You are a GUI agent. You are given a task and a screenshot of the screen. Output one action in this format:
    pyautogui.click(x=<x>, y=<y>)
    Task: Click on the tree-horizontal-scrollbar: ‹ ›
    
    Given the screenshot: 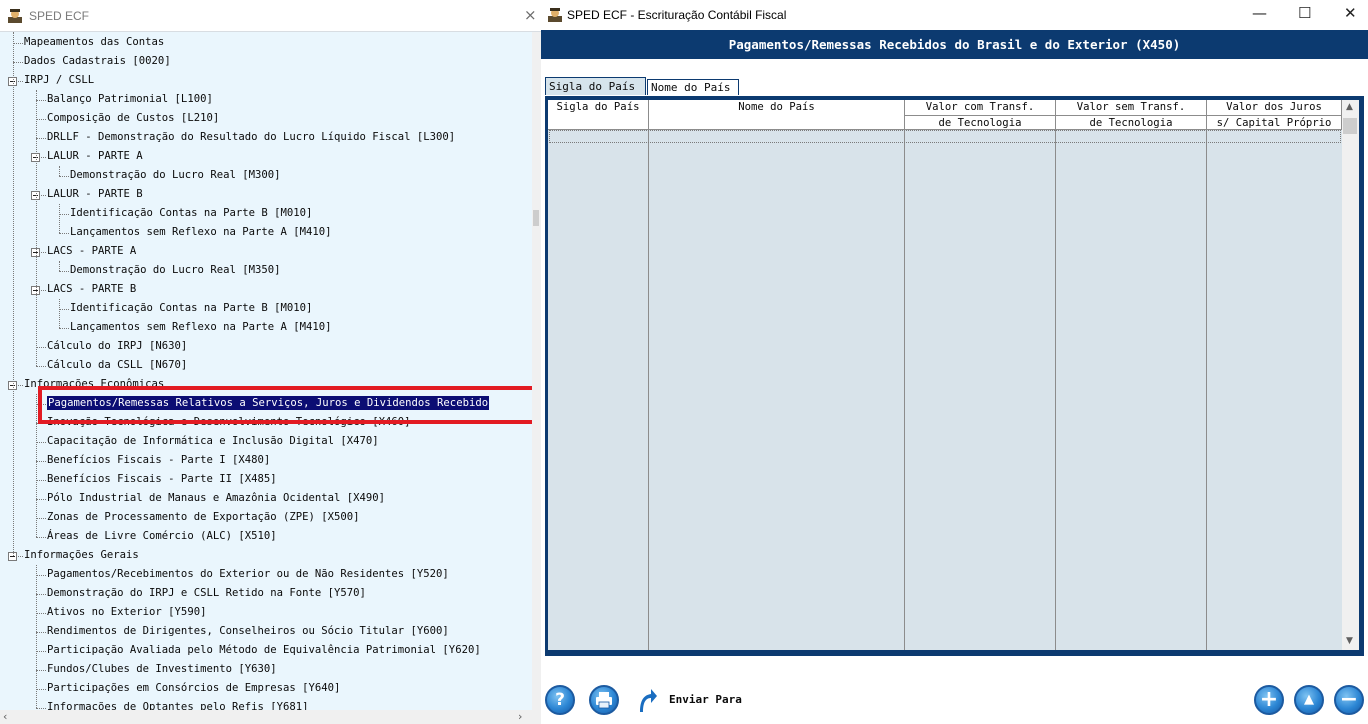 What is the action you would take?
    pyautogui.click(x=270, y=717)
    